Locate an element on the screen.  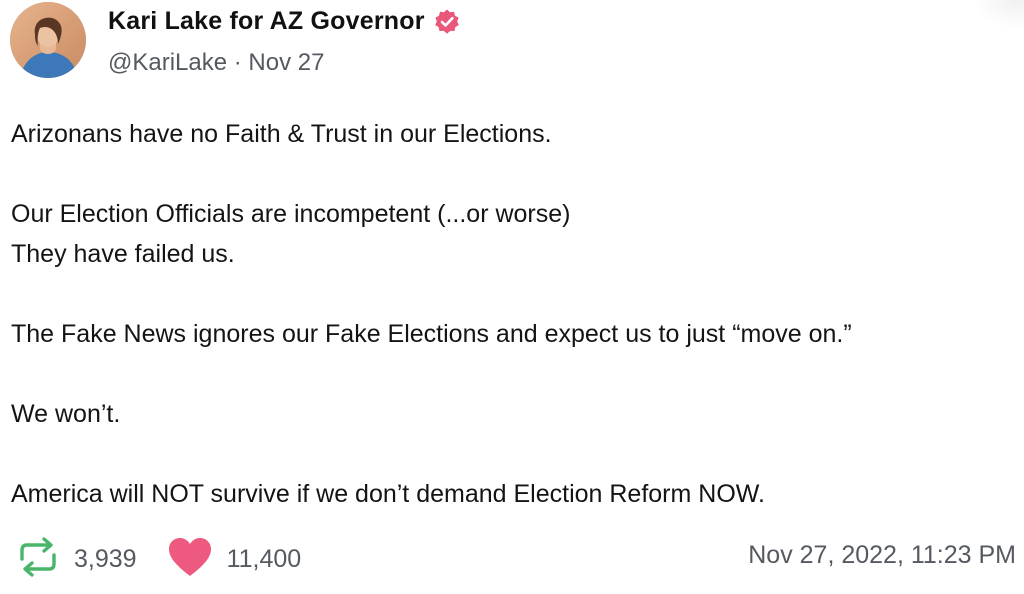
author-name: Kari Lake for AZ Governor is located at coordinates (266, 21).